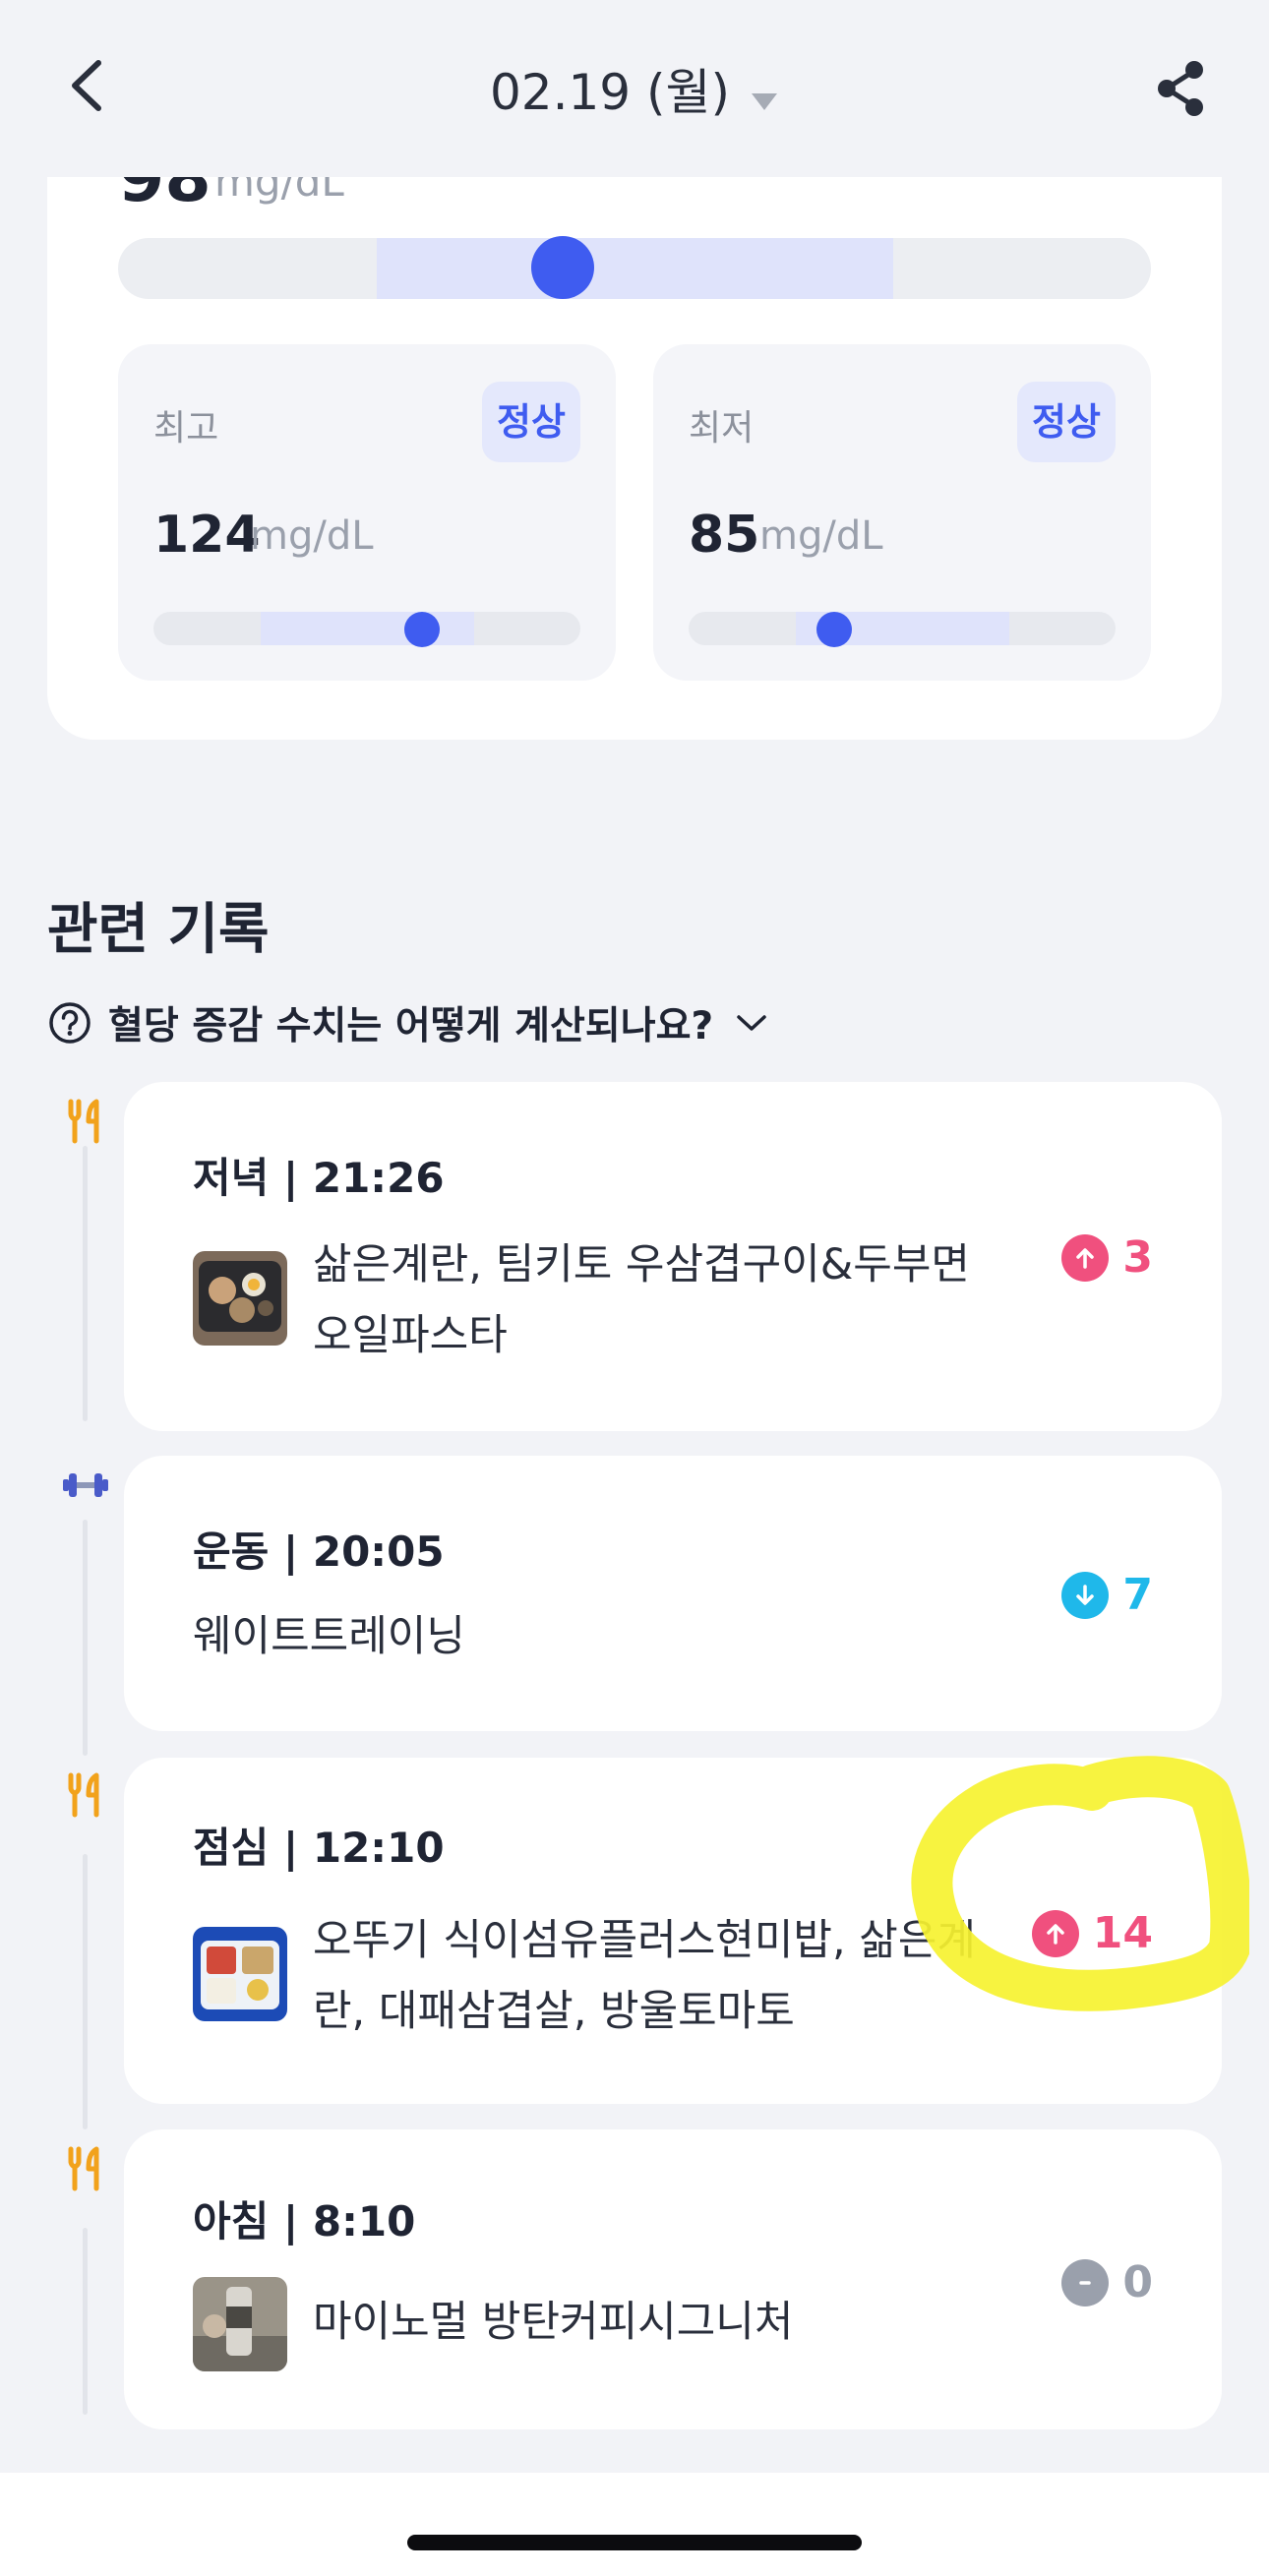  I want to click on record-description: 삶은계란, 팀키토 우삼겹구이&두부면 오일파스타, so click(641, 1300).